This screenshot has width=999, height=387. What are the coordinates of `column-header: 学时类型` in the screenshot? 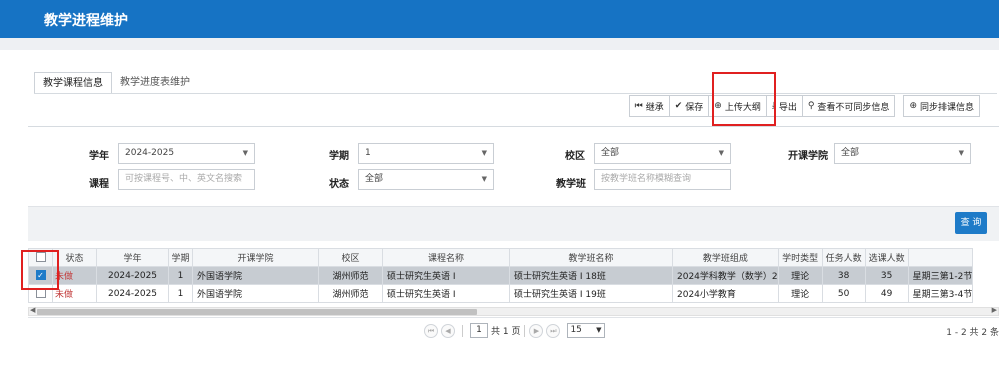 It's located at (800, 257).